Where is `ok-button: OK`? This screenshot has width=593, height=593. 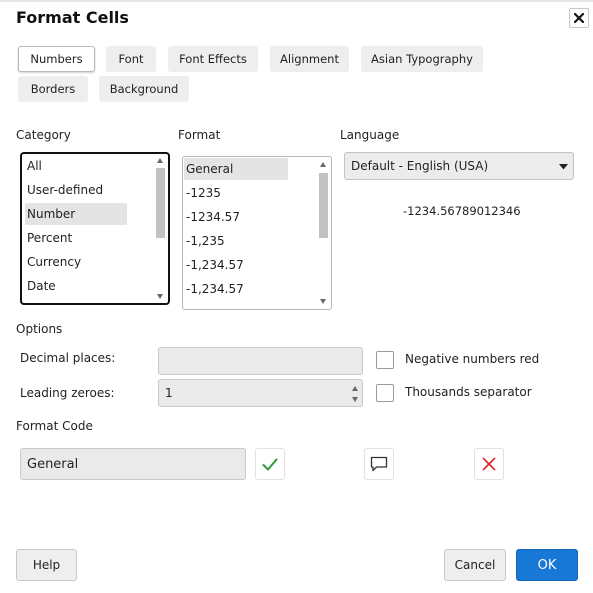 ok-button: OK is located at coordinates (547, 565).